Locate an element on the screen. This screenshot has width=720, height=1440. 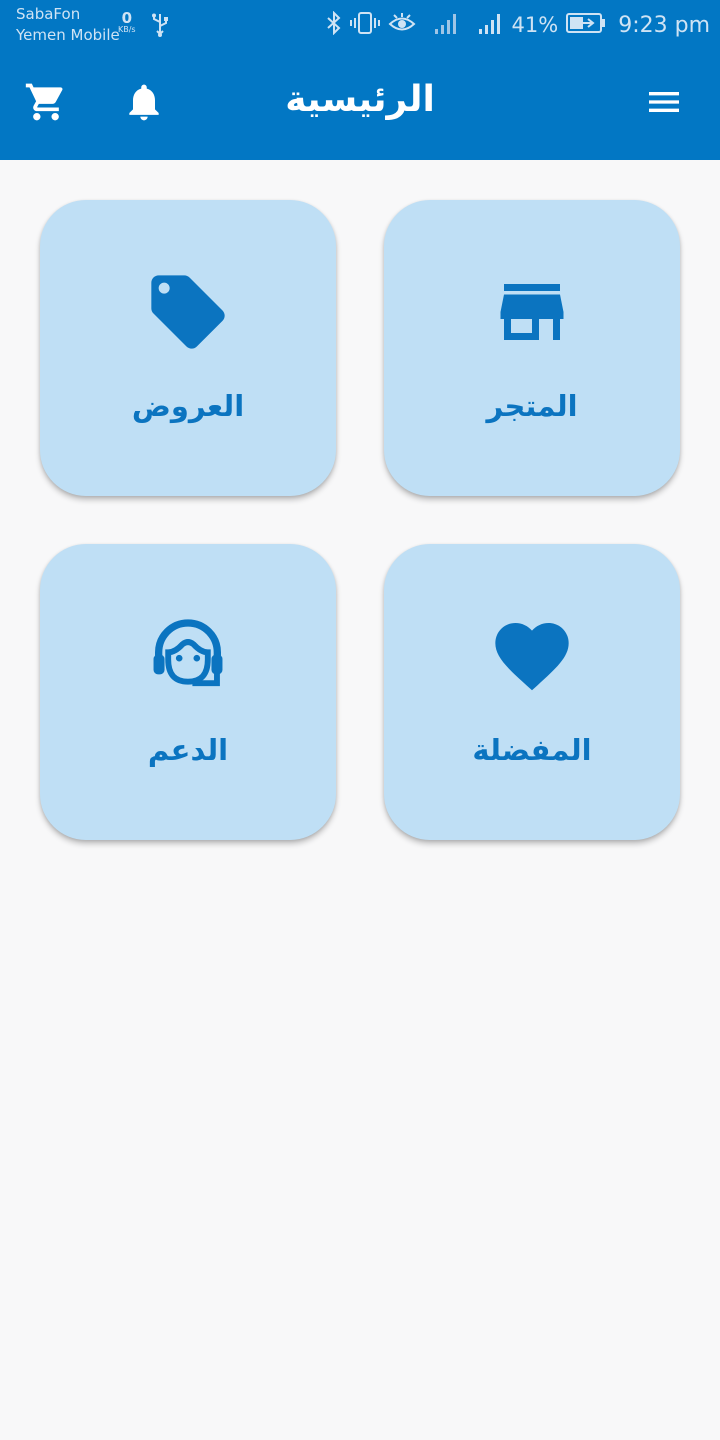
network-speed-unit: KB/s is located at coordinates (127, 29).